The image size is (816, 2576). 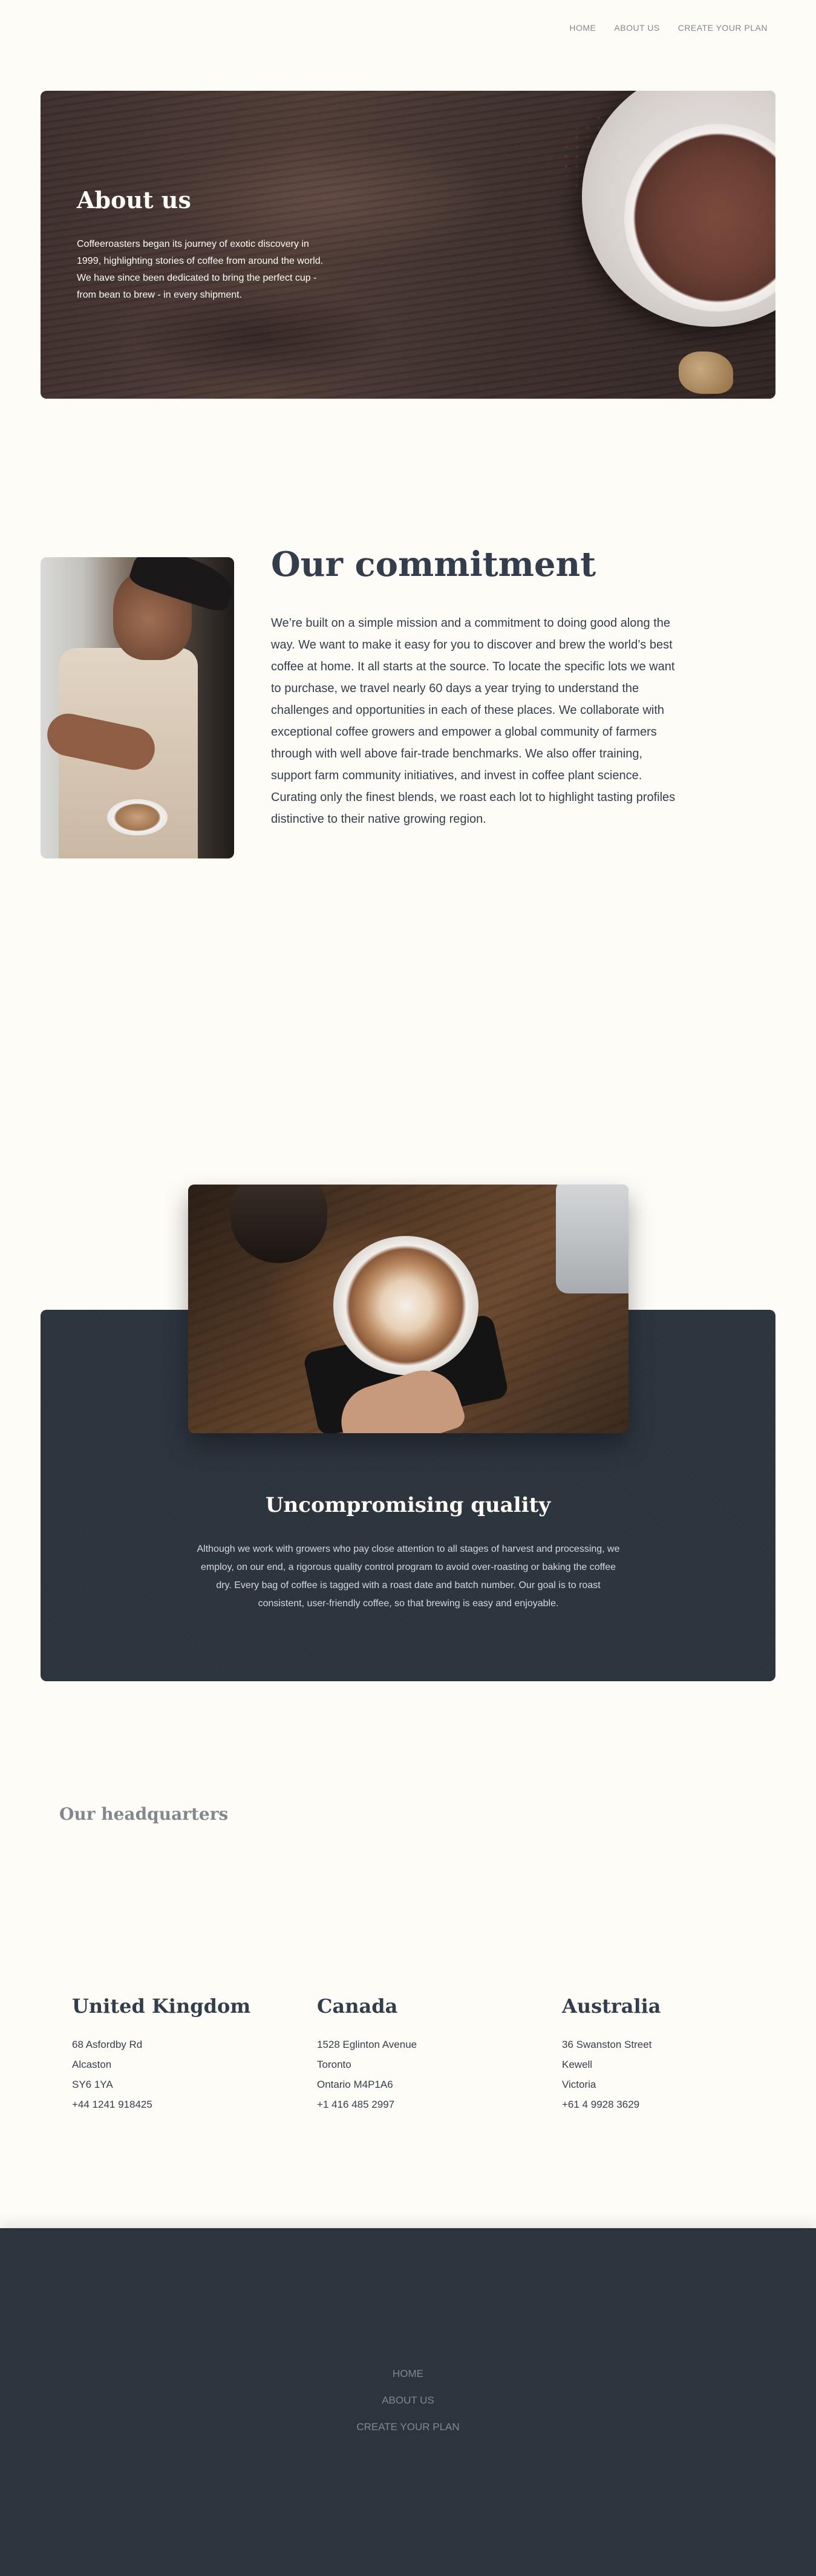 I want to click on quality-title: Uncompromising quality, so click(x=408, y=1505).